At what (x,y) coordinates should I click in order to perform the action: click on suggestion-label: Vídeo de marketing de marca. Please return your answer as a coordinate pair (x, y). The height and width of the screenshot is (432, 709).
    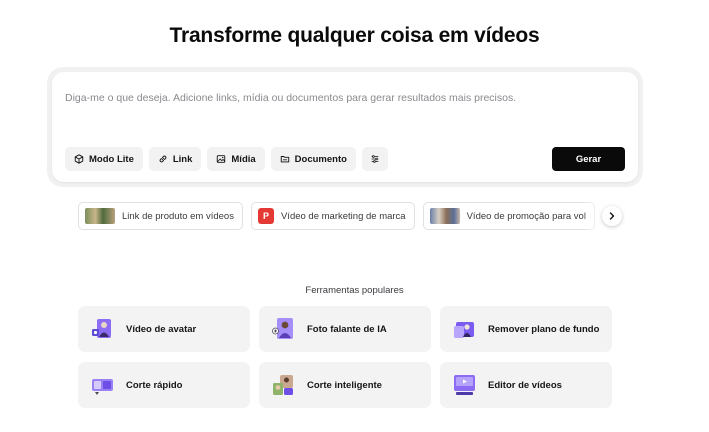
    Looking at the image, I should click on (343, 216).